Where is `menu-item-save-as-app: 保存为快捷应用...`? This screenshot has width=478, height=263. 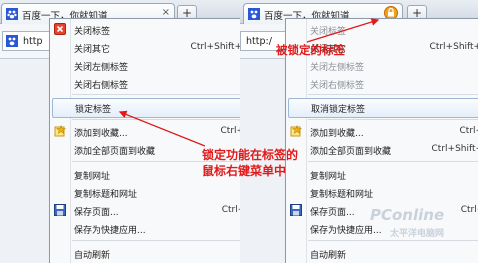 menu-item-save-as-app: 保存为快捷应用... is located at coordinates (145, 228).